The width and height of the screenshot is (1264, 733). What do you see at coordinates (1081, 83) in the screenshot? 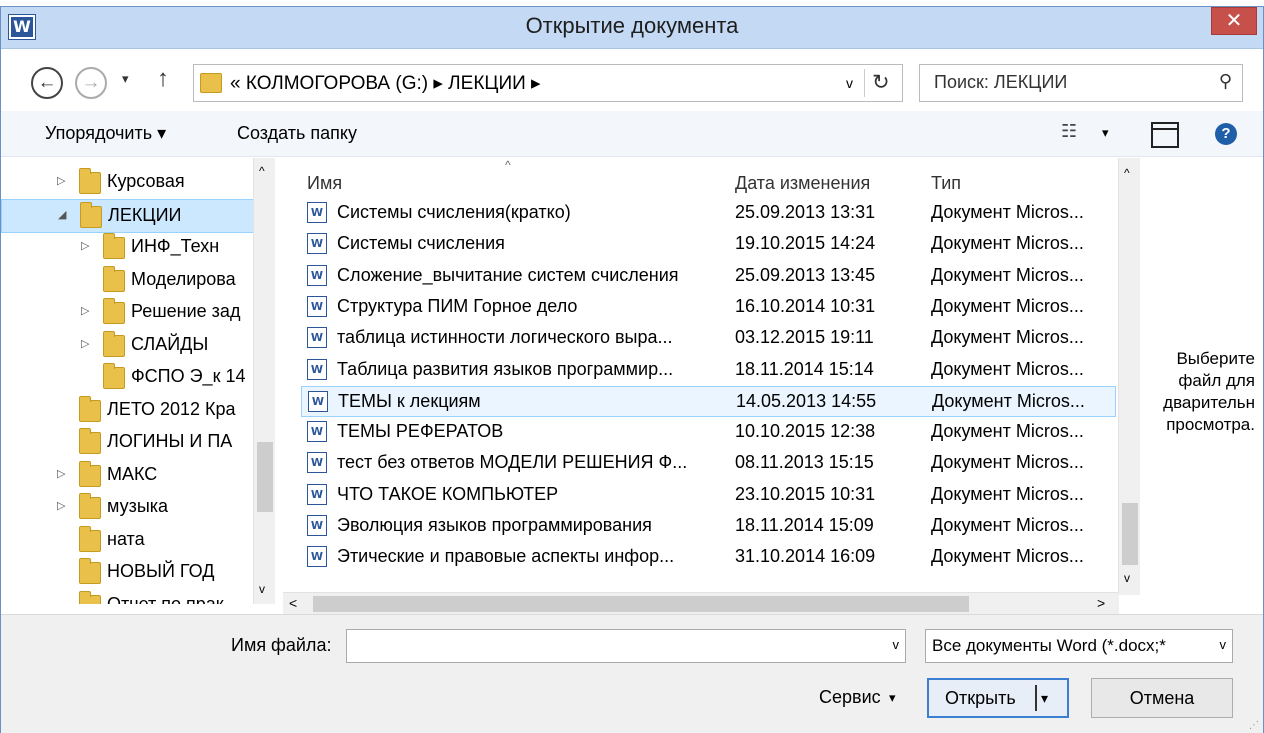
I see `search-box: Поиск: ЛЕКЦИИ ⚲` at bounding box center [1081, 83].